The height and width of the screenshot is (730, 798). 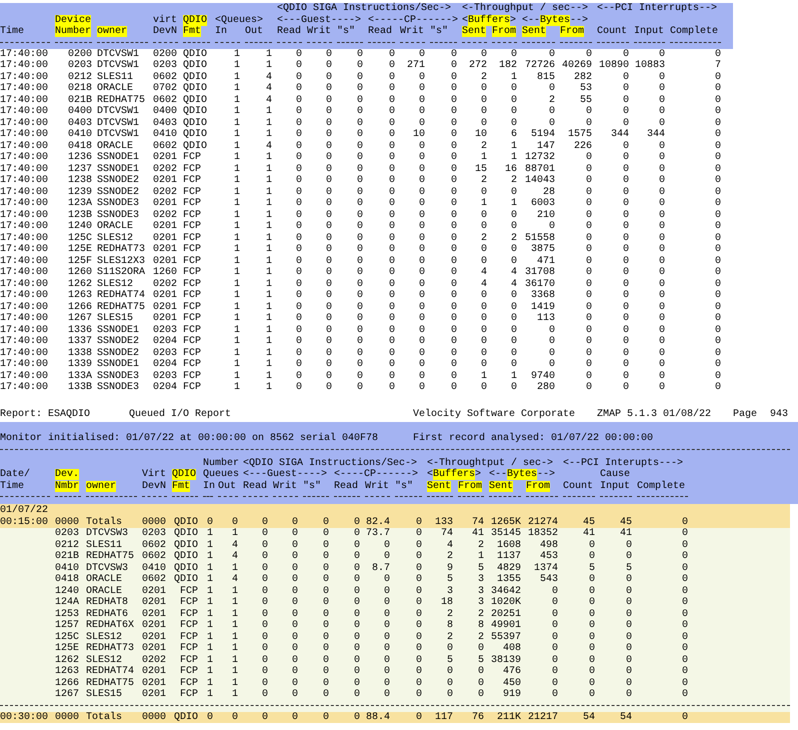 What do you see at coordinates (444, 717) in the screenshot?
I see `table-cell-text: 117` at bounding box center [444, 717].